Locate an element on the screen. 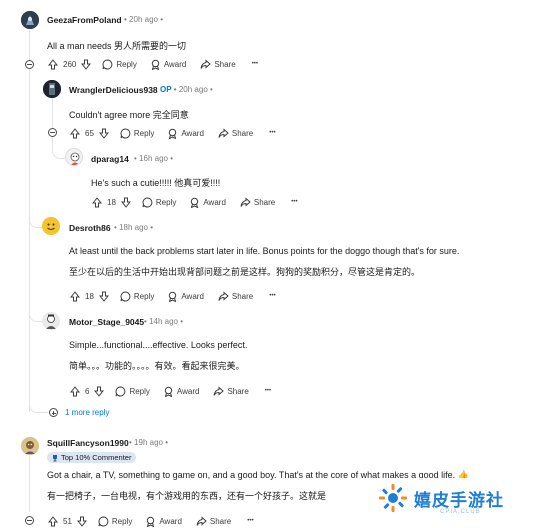 This screenshot has height=528, width=550. comment-time: • 18h ago • is located at coordinates (134, 227).